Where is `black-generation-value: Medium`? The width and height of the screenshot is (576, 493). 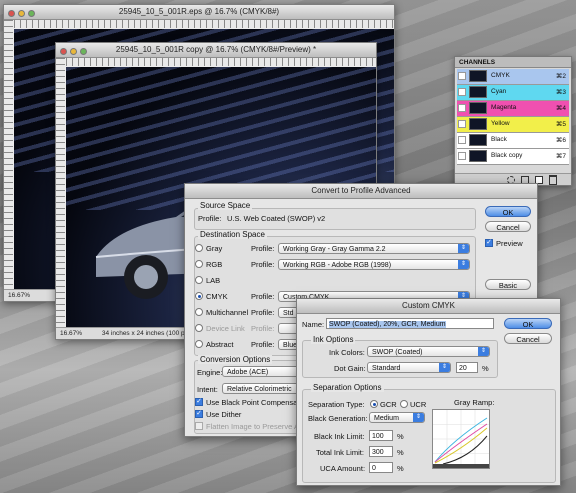
black-generation-value: Medium is located at coordinates (386, 418).